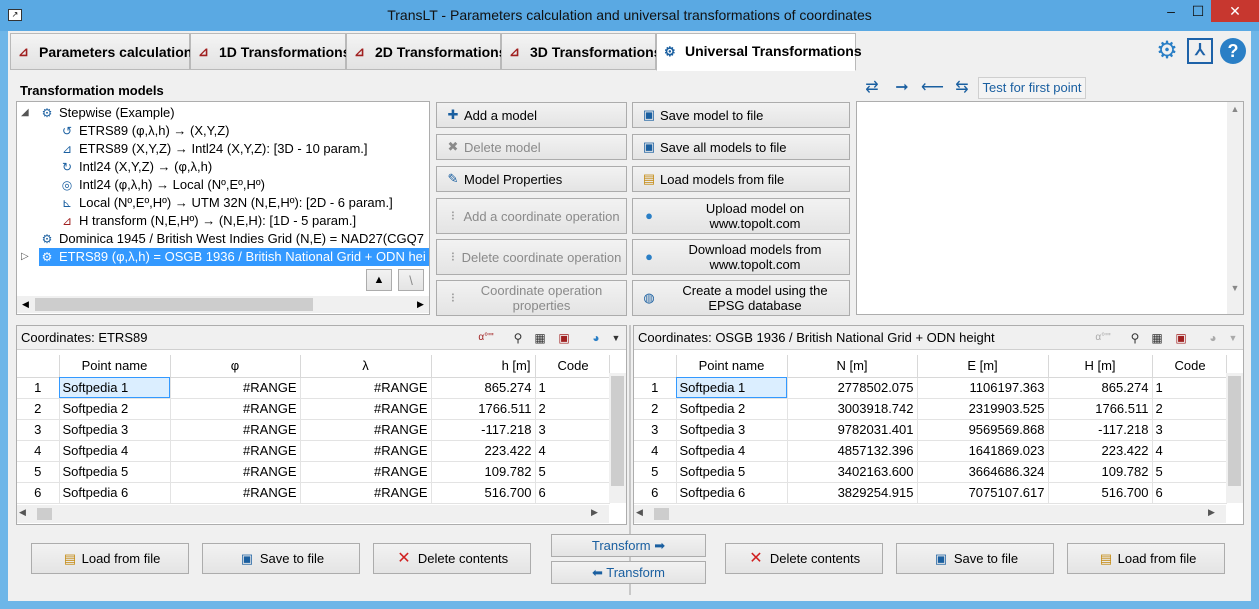  I want to click on swap-icon: ⇄, so click(872, 88).